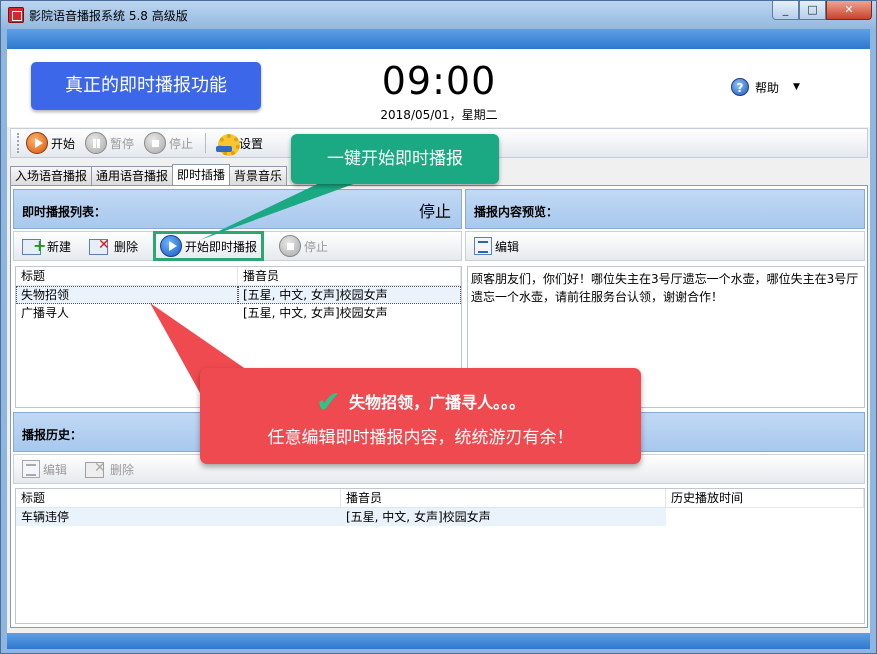 This screenshot has width=877, height=654. I want to click on red-callout: ✔ 失物招领，广播寻人。。。 任意编辑即时播报内容，统统游刃有余！, so click(420, 416).